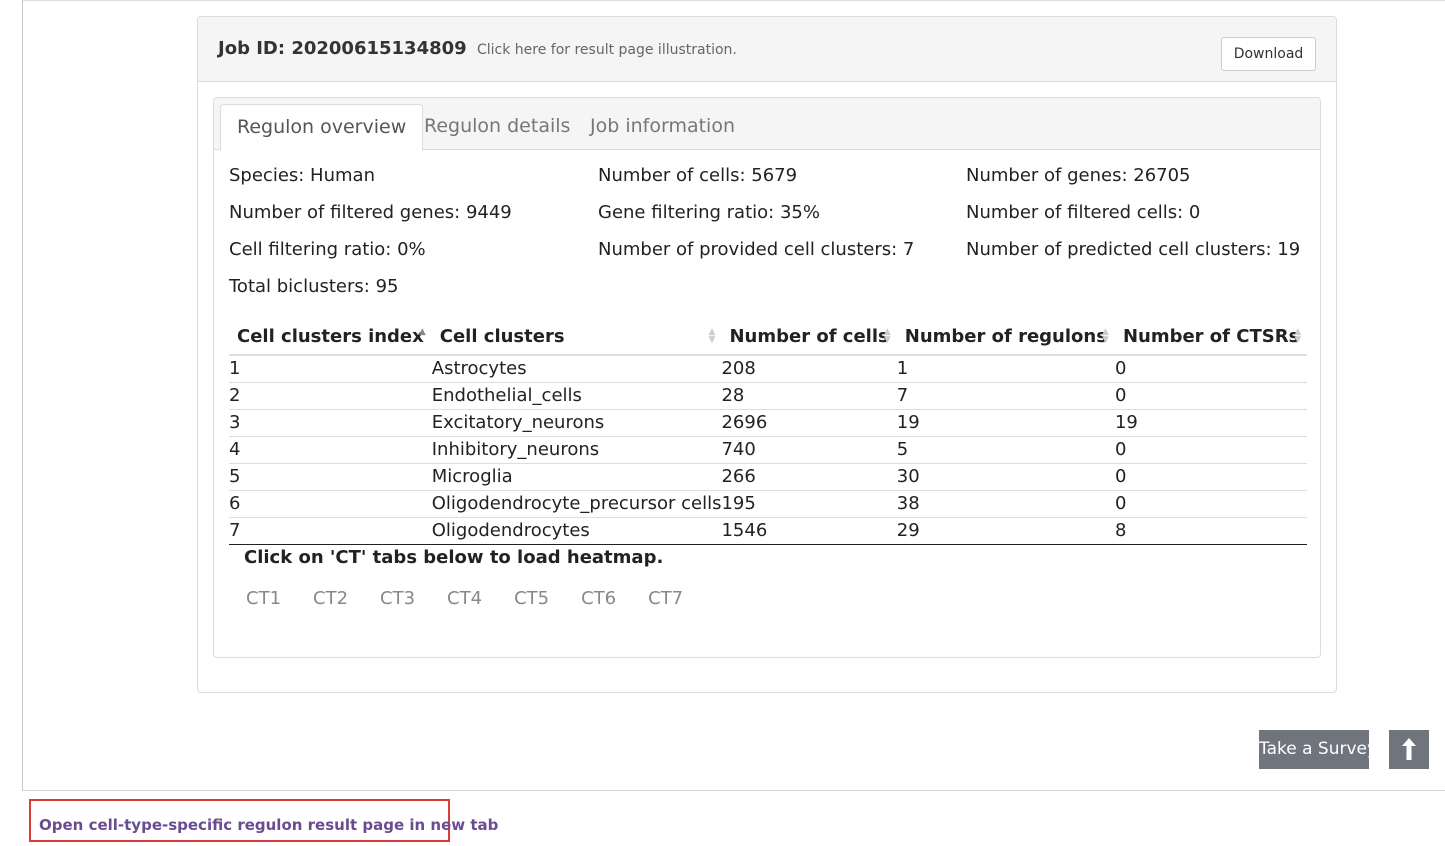 The height and width of the screenshot is (846, 1445). I want to click on cell-regulons: 7, so click(1005, 396).